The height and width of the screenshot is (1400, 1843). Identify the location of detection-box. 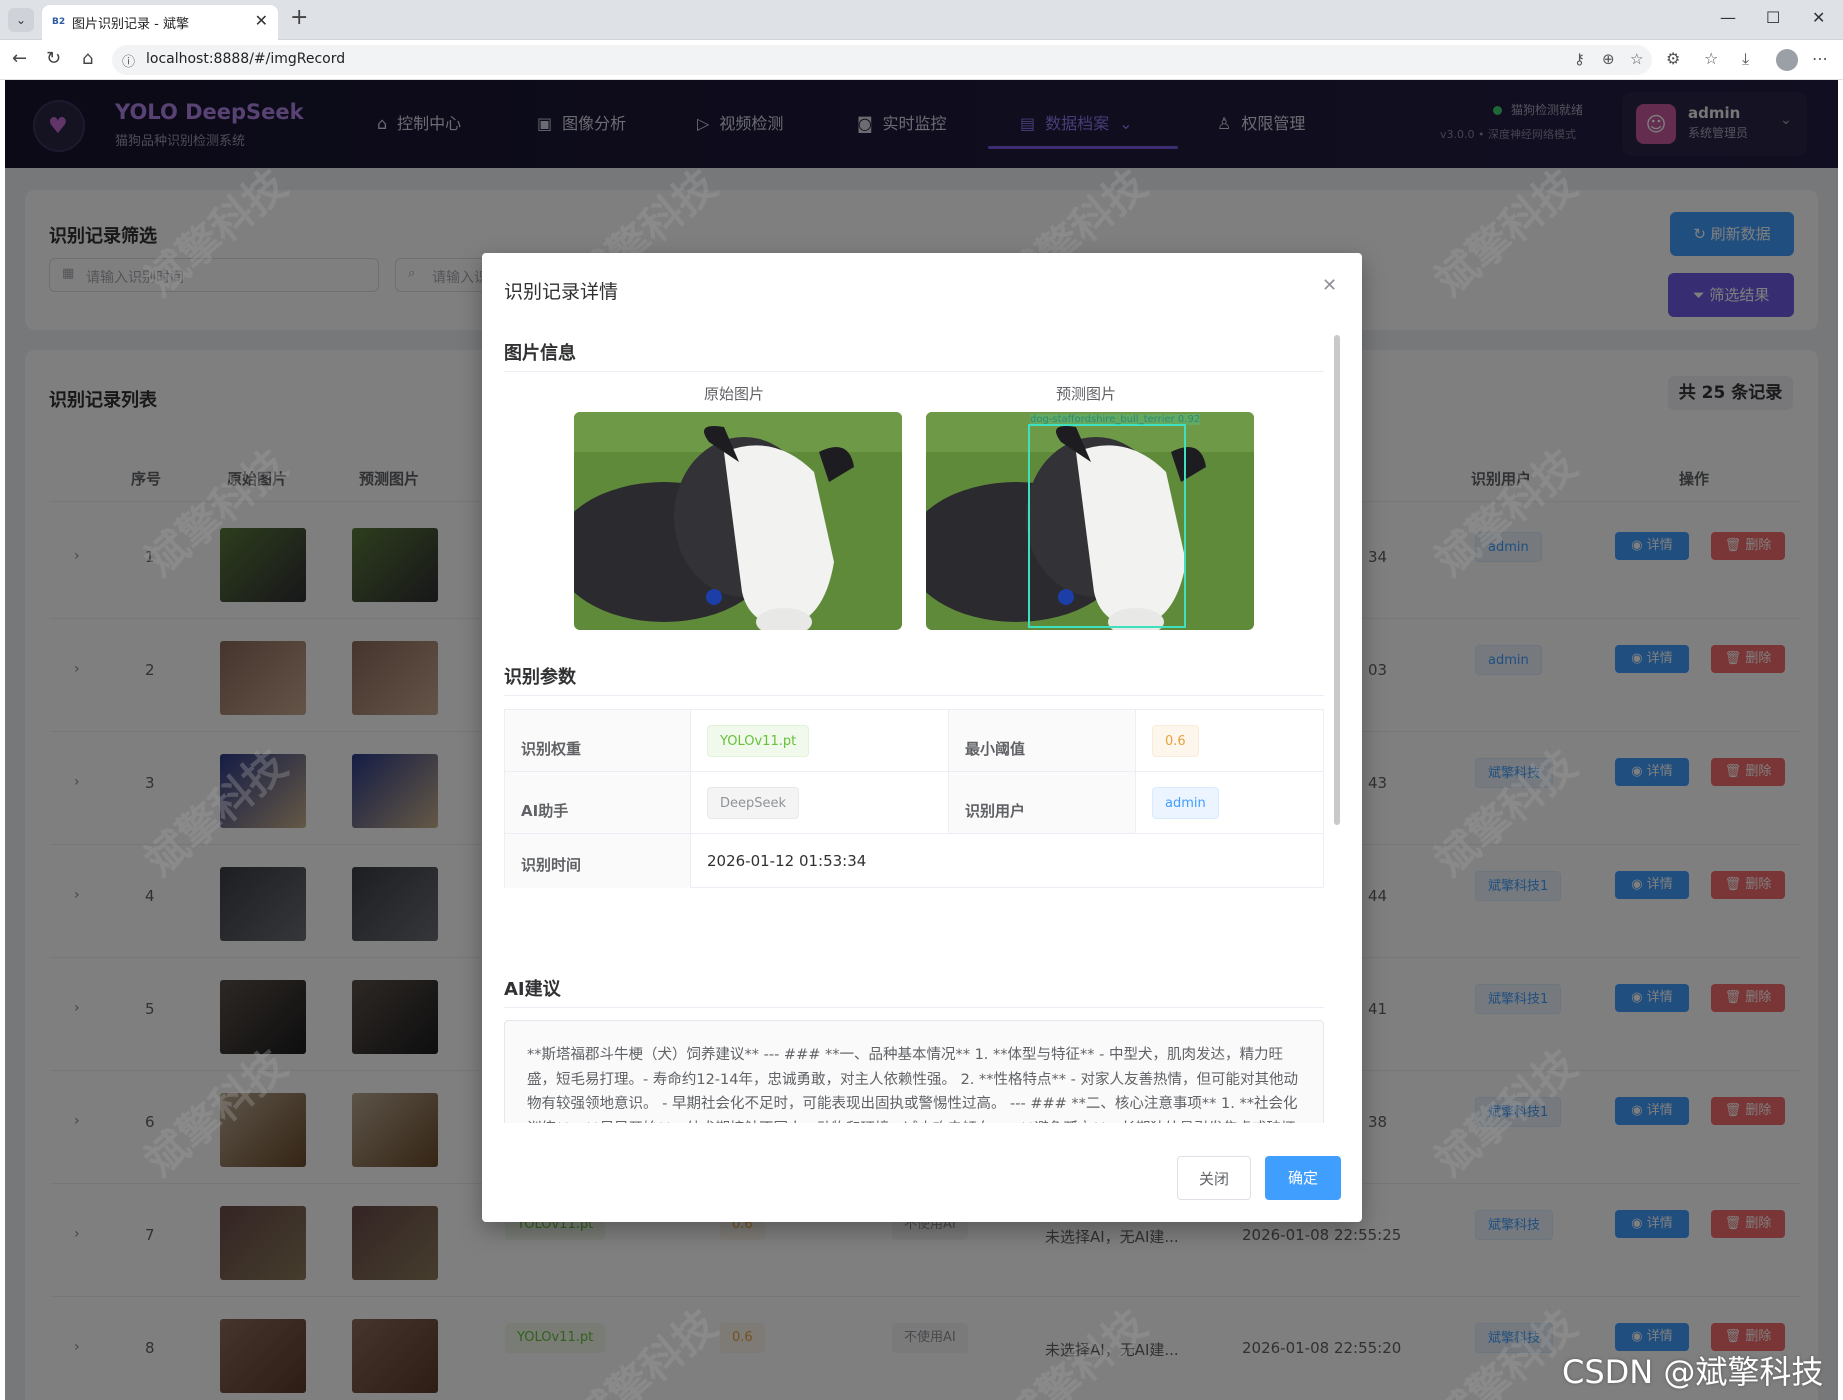
(1107, 526).